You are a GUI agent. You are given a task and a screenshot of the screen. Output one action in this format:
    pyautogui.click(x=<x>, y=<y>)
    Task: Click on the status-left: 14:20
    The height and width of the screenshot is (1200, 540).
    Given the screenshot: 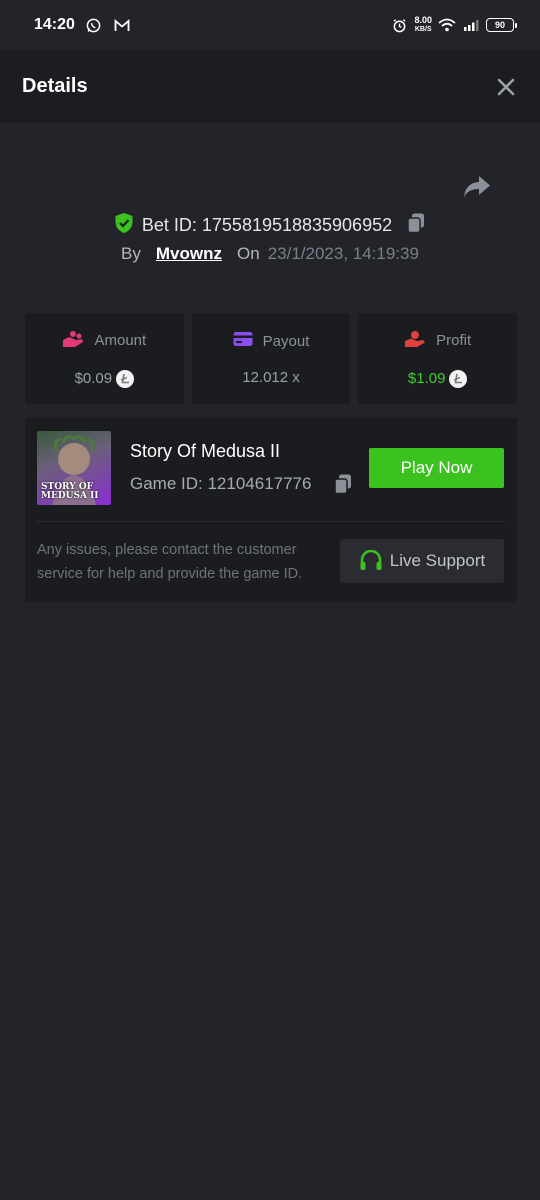 What is the action you would take?
    pyautogui.click(x=82, y=25)
    